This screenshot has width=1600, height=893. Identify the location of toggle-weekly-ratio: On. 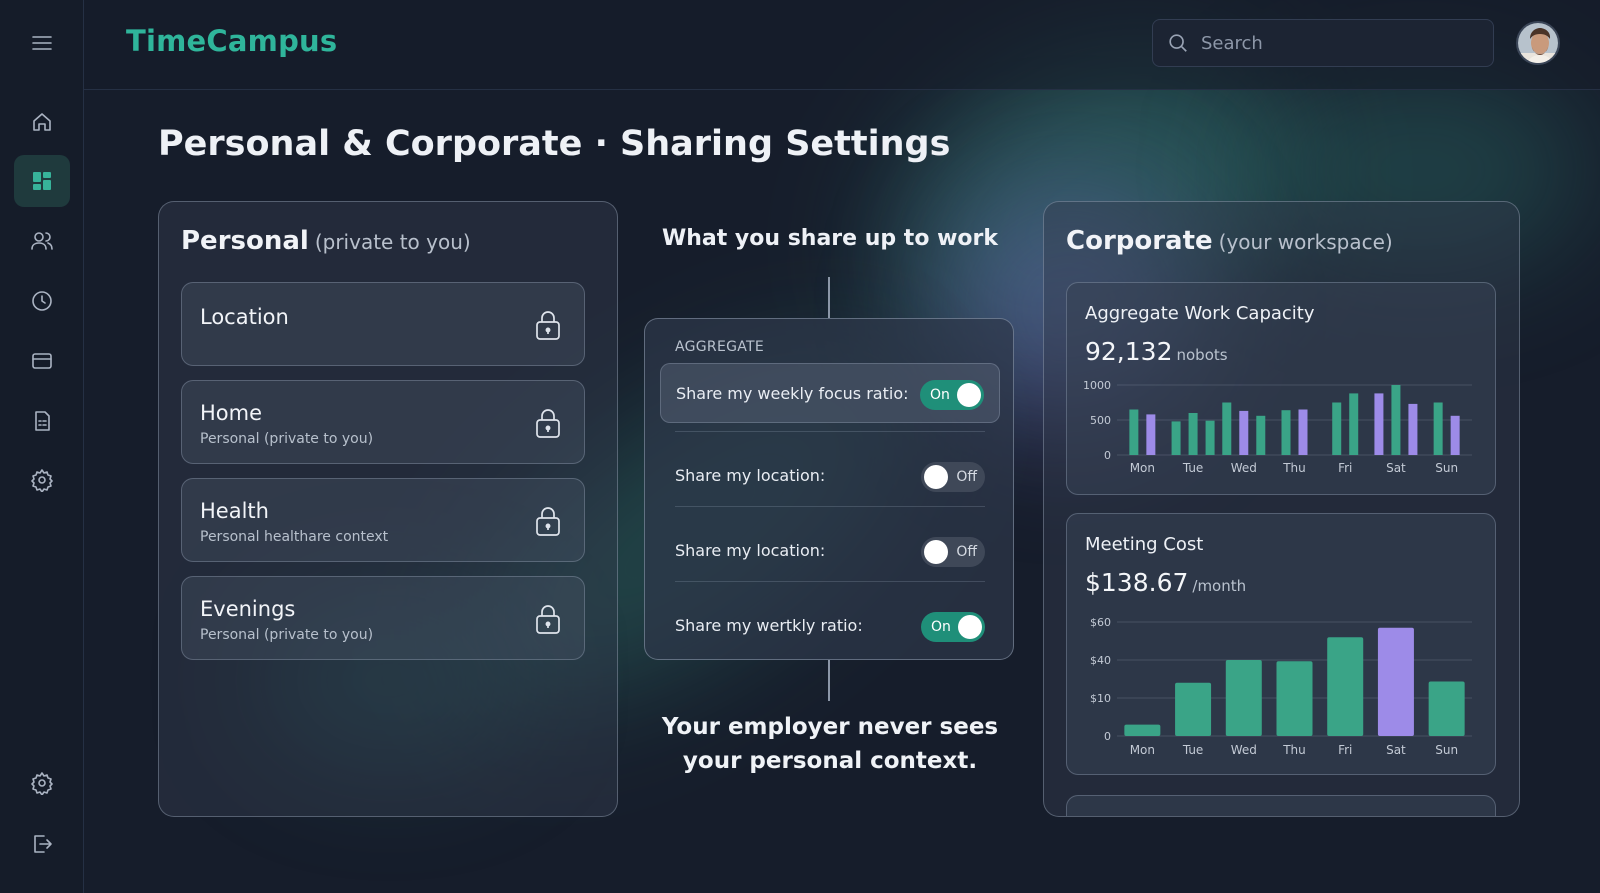
(953, 627).